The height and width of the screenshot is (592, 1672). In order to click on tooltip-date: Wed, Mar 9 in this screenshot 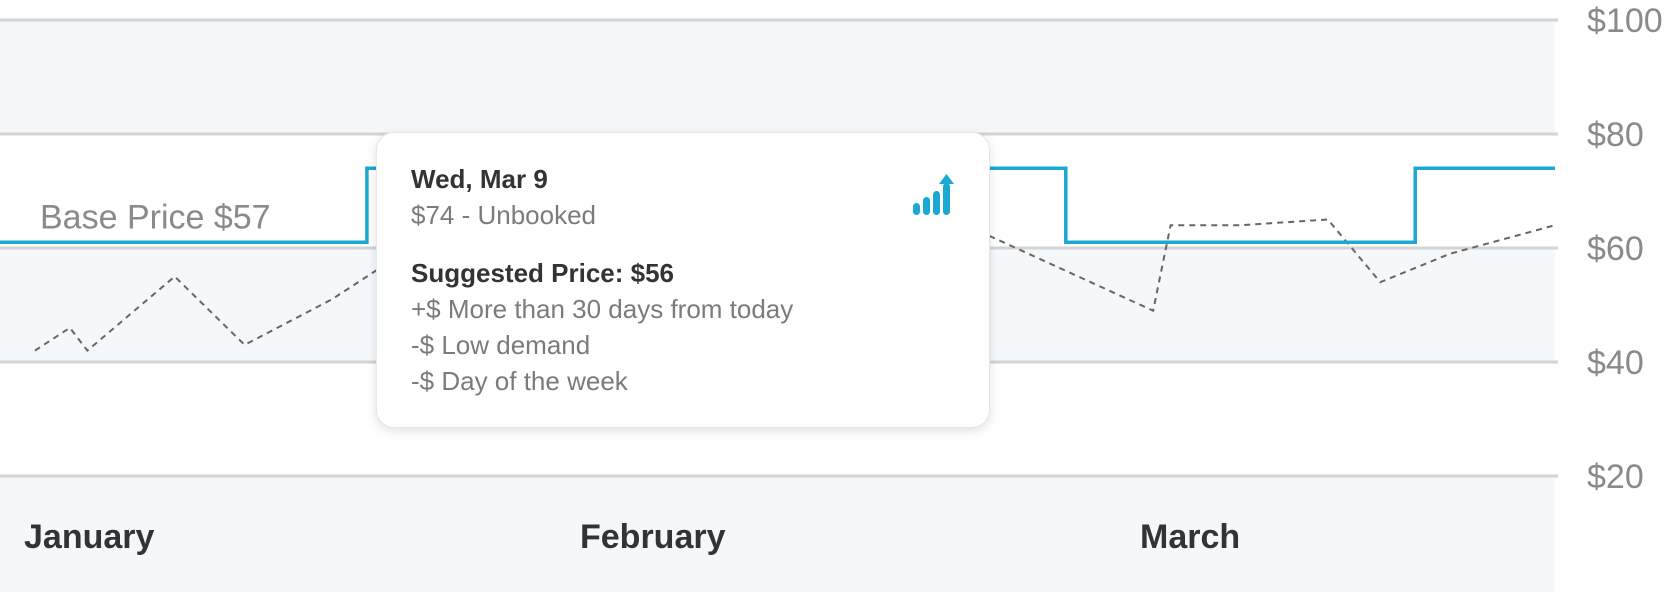, I will do `click(479, 179)`.